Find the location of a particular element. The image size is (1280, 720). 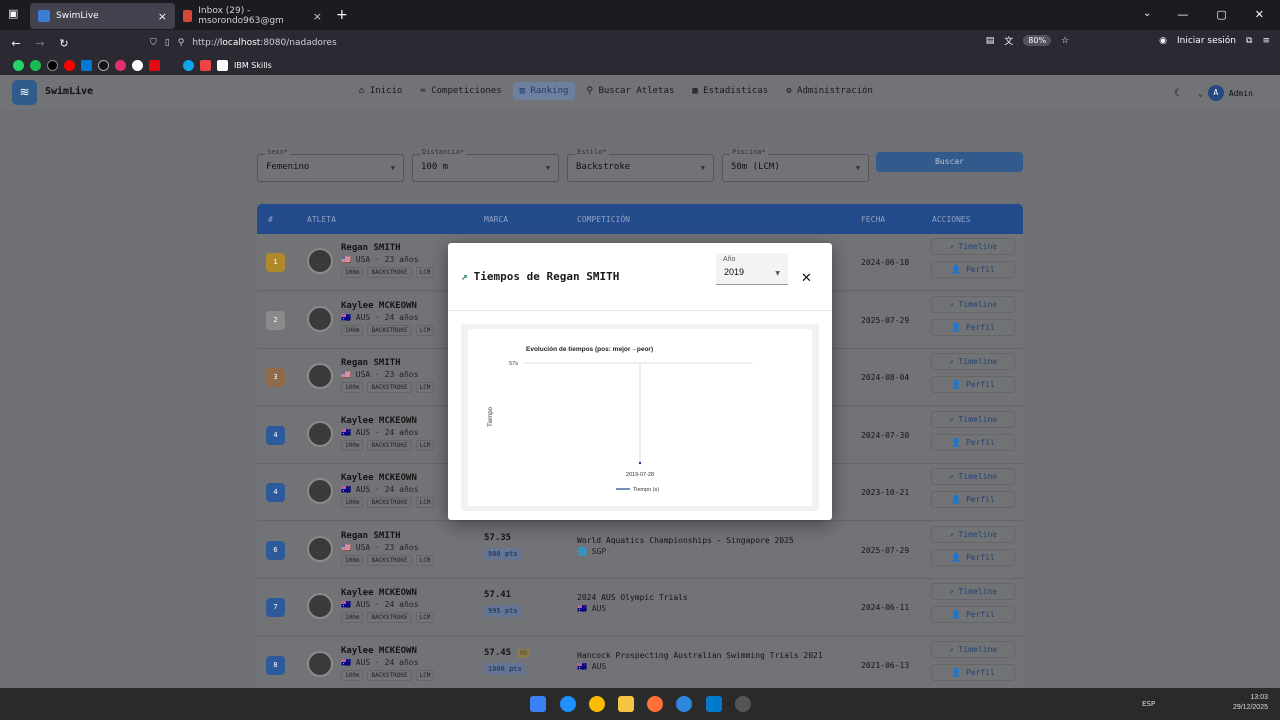

tab-inbox: Inbox (29) - msorondo963@gm × is located at coordinates (252, 16).